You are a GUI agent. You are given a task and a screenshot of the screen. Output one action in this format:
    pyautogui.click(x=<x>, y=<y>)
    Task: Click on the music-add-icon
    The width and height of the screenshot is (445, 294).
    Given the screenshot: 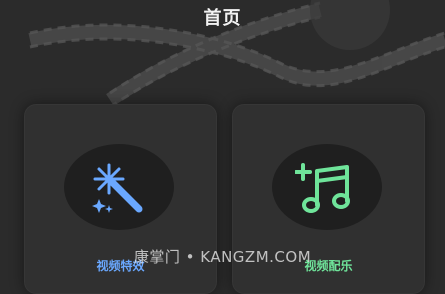 What is the action you would take?
    pyautogui.click(x=322, y=188)
    